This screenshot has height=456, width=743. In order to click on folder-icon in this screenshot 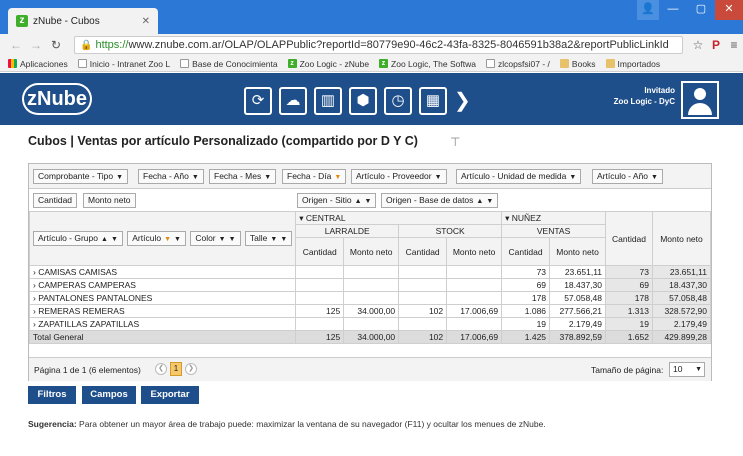, I will do `click(564, 63)`.